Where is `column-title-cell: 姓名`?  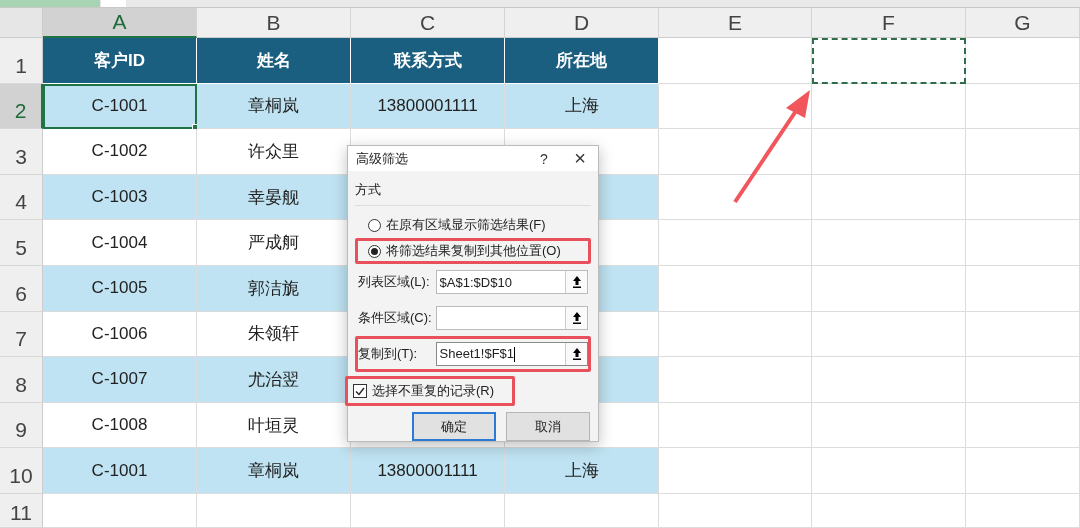 column-title-cell: 姓名 is located at coordinates (274, 61).